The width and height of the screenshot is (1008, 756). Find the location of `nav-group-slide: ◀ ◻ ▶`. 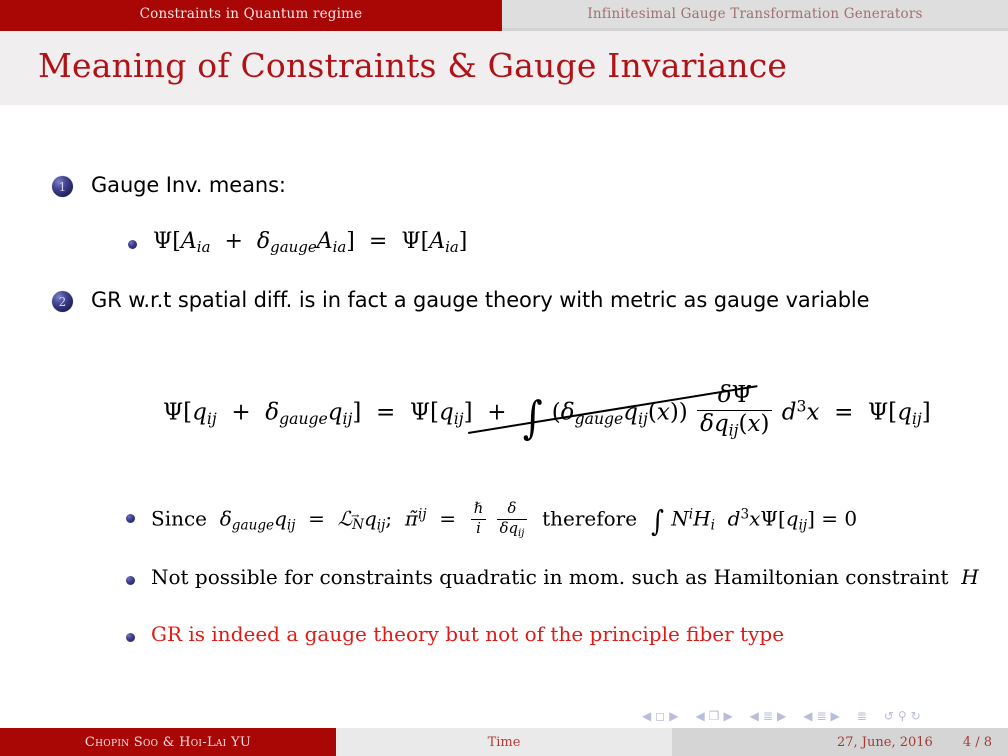

nav-group-slide: ◀ ◻ ▶ is located at coordinates (660, 716).